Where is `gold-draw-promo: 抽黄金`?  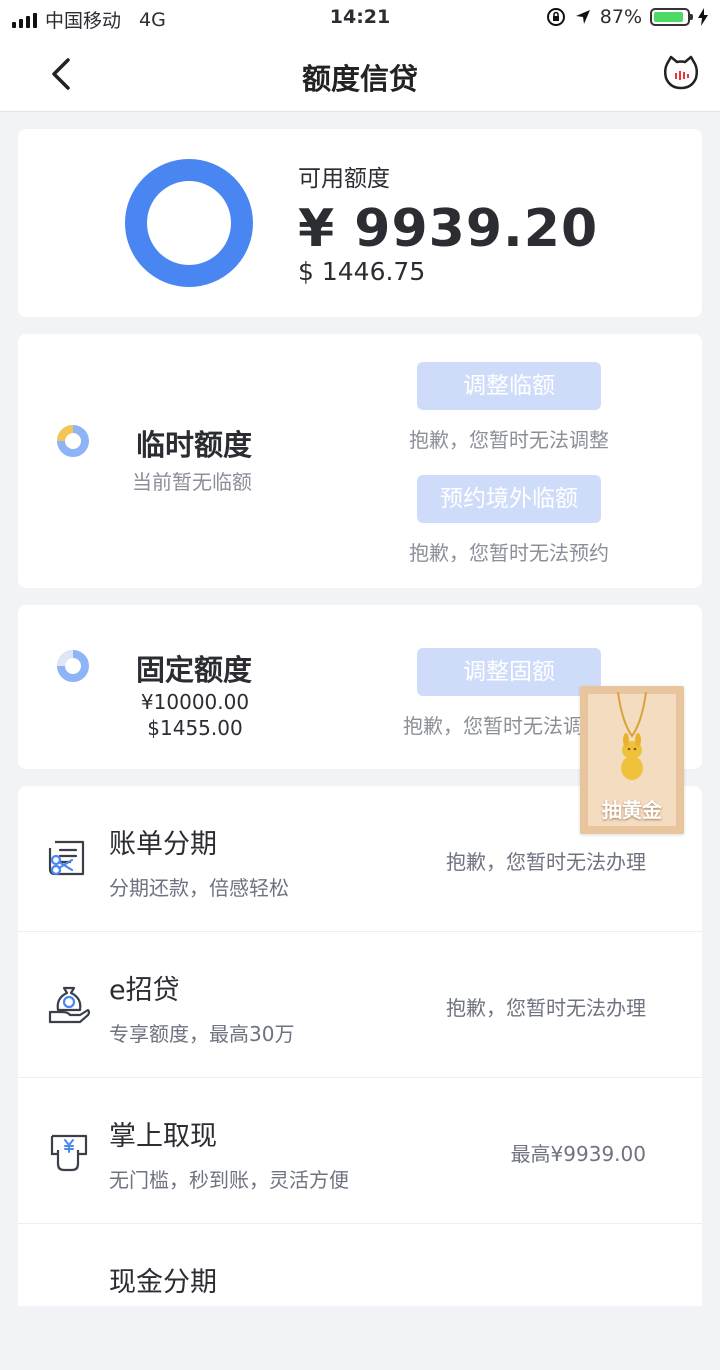
gold-draw-promo: 抽黄金 is located at coordinates (632, 760).